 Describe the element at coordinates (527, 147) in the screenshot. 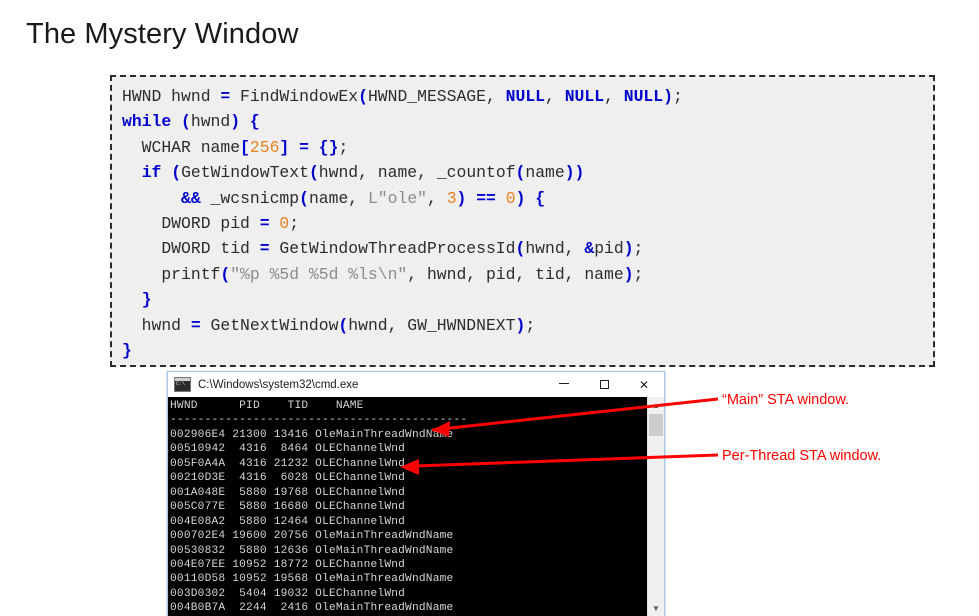

I see `code-line: WCHAR name[256] = {};` at that location.